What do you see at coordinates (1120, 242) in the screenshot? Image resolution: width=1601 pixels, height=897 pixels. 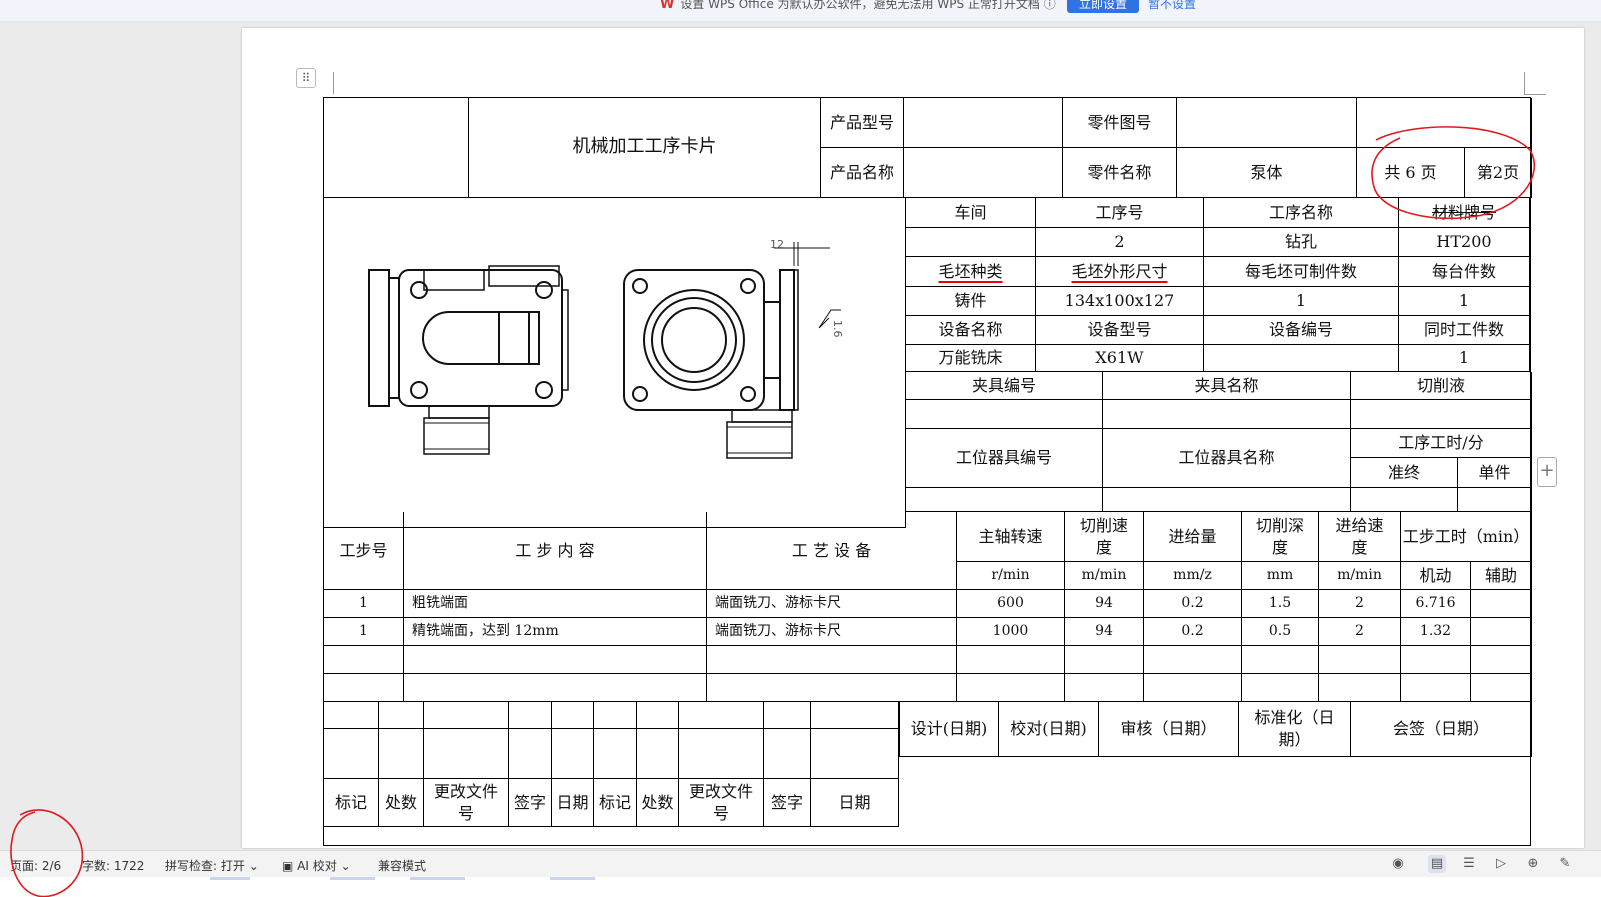 I see `info-cell: 2` at bounding box center [1120, 242].